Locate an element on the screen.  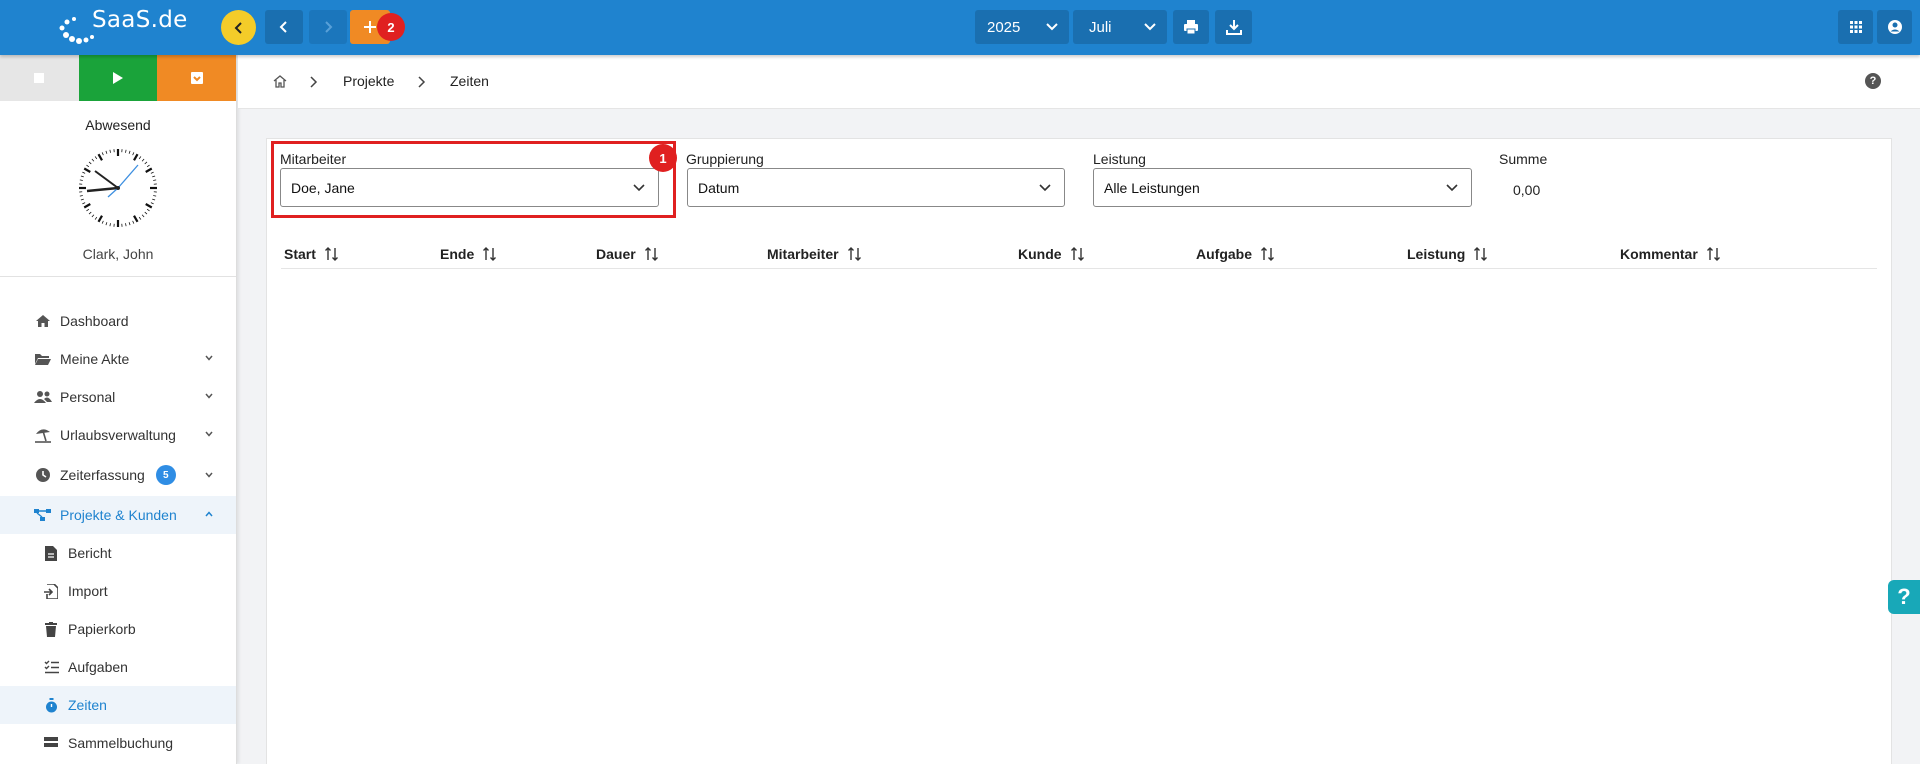
gruppierung-value: Datum is located at coordinates (719, 187).